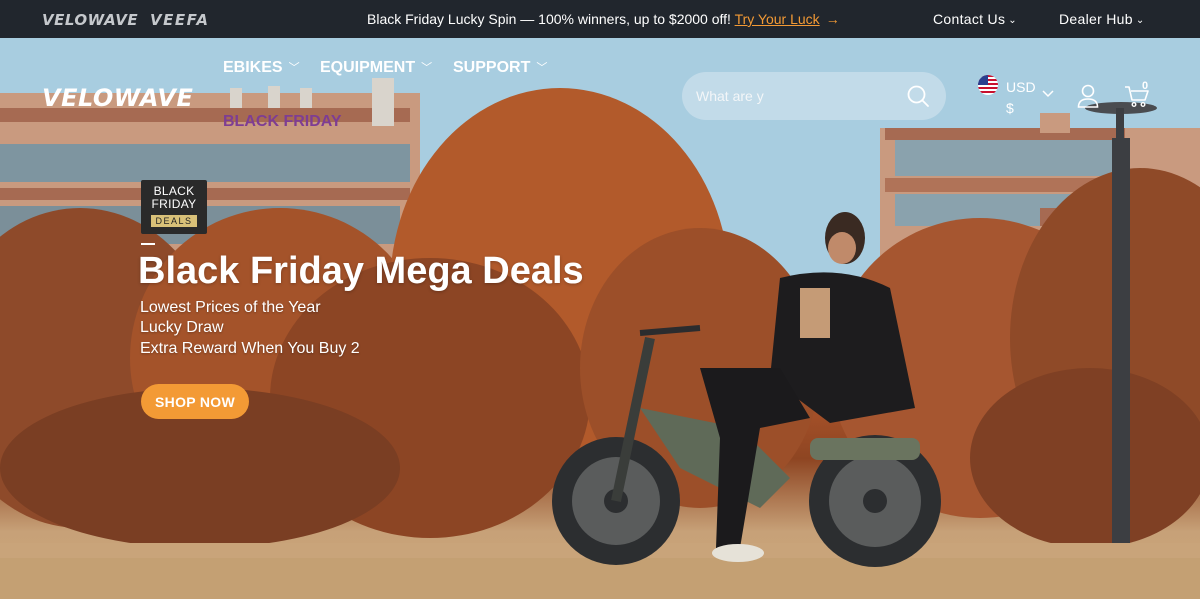 The image size is (1200, 599). What do you see at coordinates (90, 20) in the screenshot?
I see `velowave-brand-link: VELOWAVE` at bounding box center [90, 20].